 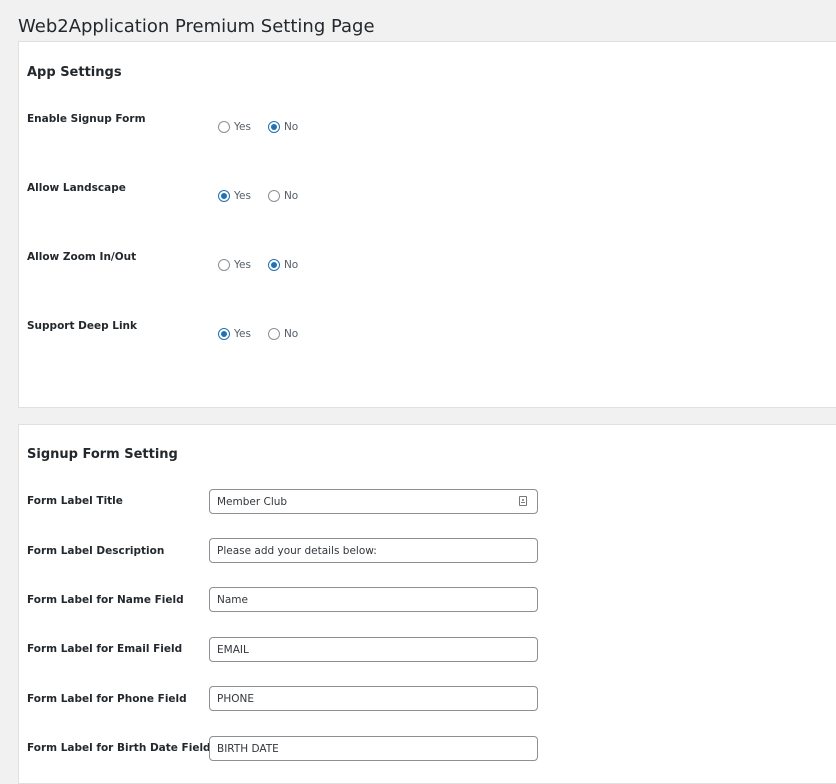 I want to click on app-settings-heading: App Settings, so click(x=74, y=72).